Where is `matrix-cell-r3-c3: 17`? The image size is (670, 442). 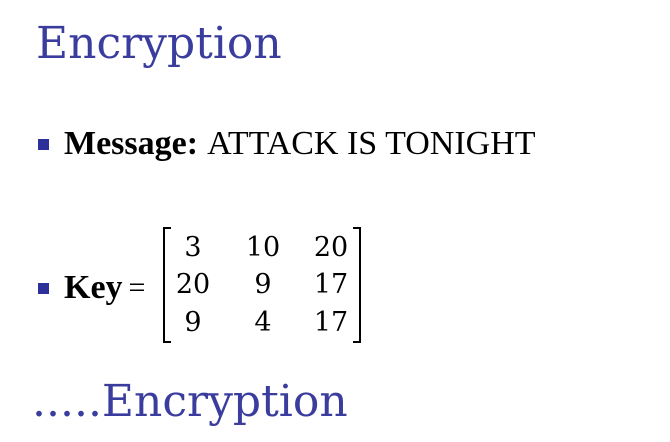
matrix-cell-r3-c3: 17 is located at coordinates (331, 322).